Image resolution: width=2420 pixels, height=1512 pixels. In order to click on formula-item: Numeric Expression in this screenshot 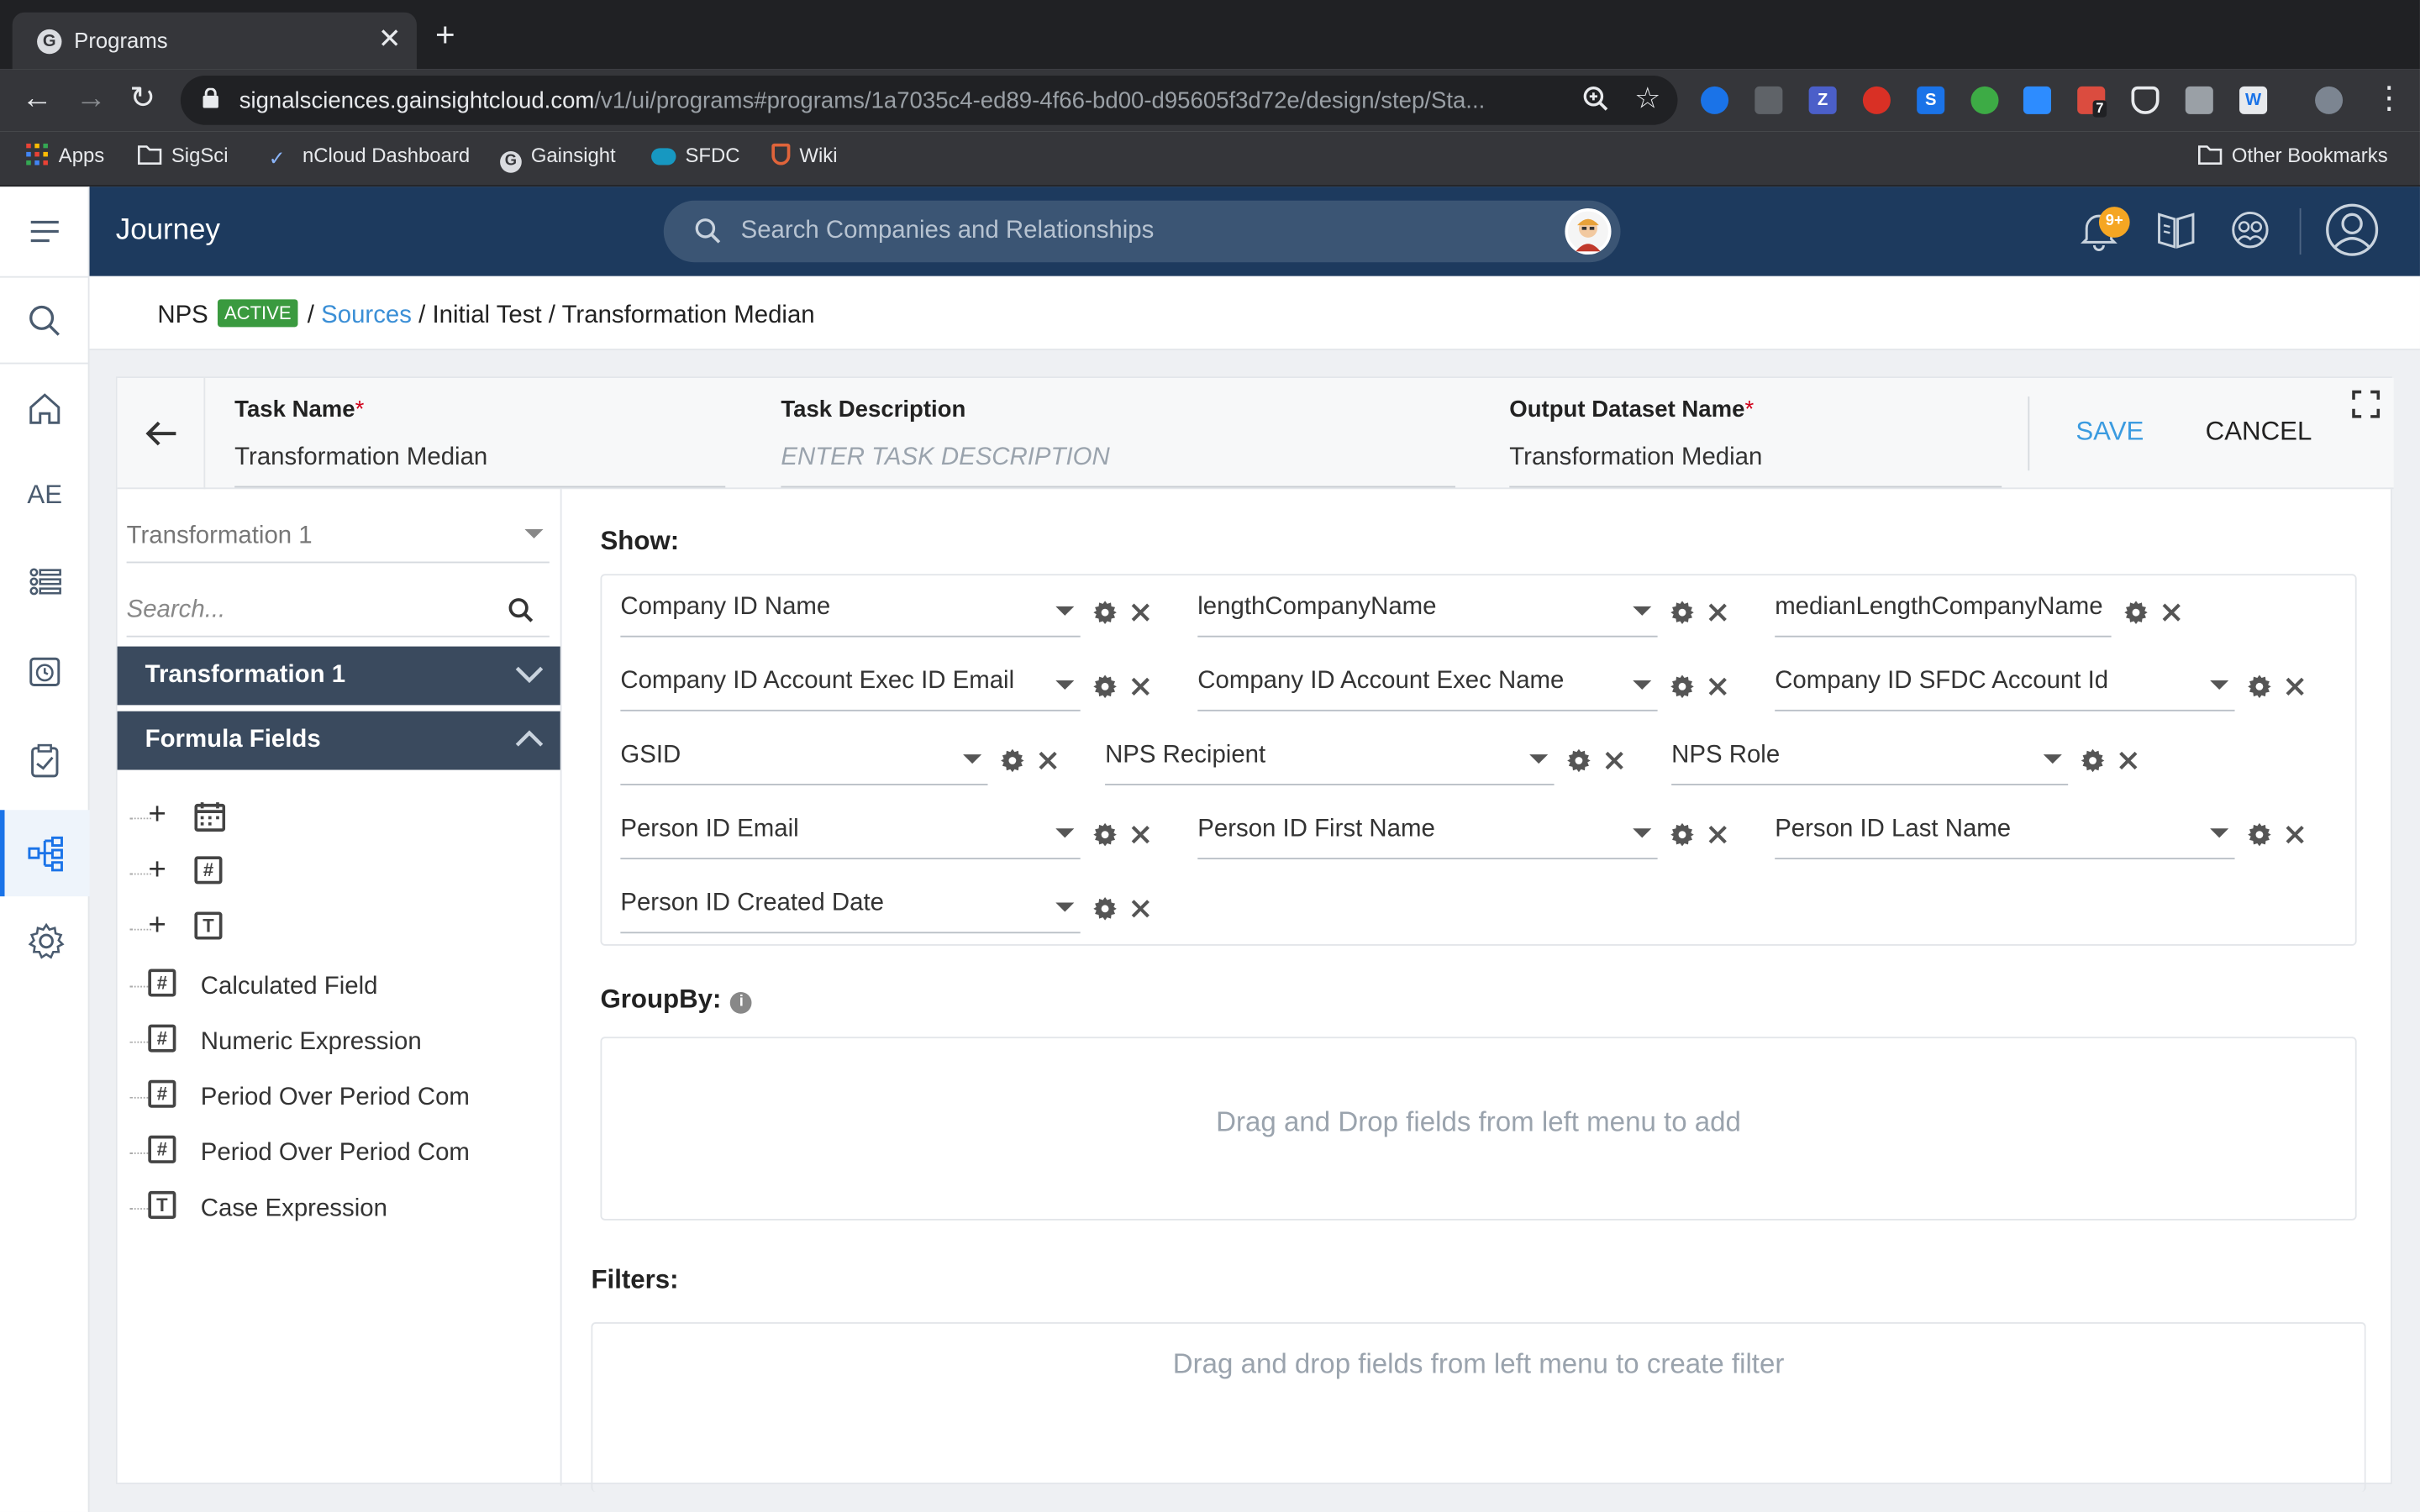, I will do `click(311, 1043)`.